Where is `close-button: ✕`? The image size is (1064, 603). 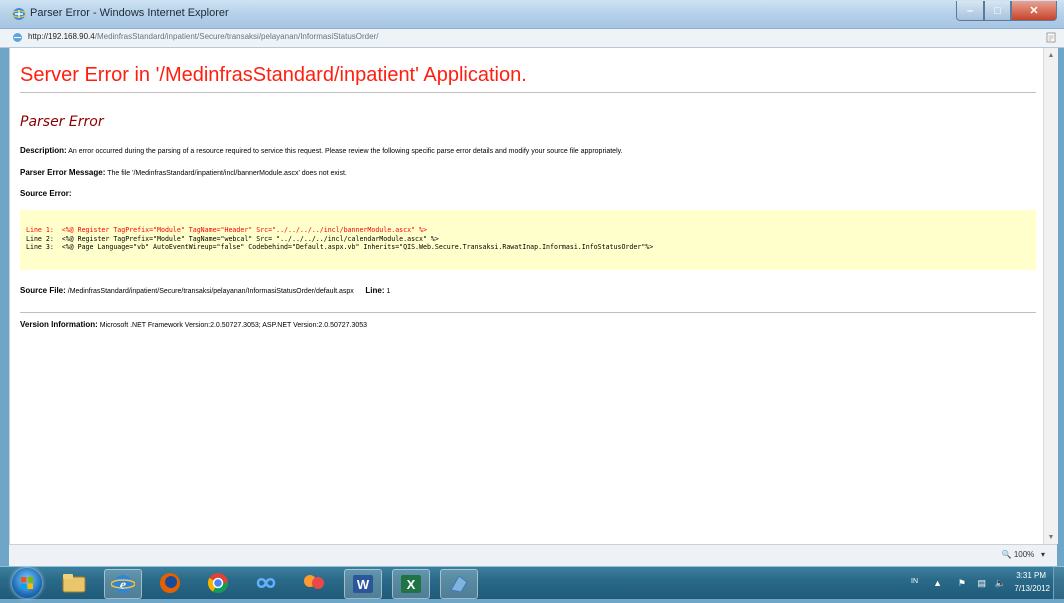
close-button: ✕ is located at coordinates (1034, 11).